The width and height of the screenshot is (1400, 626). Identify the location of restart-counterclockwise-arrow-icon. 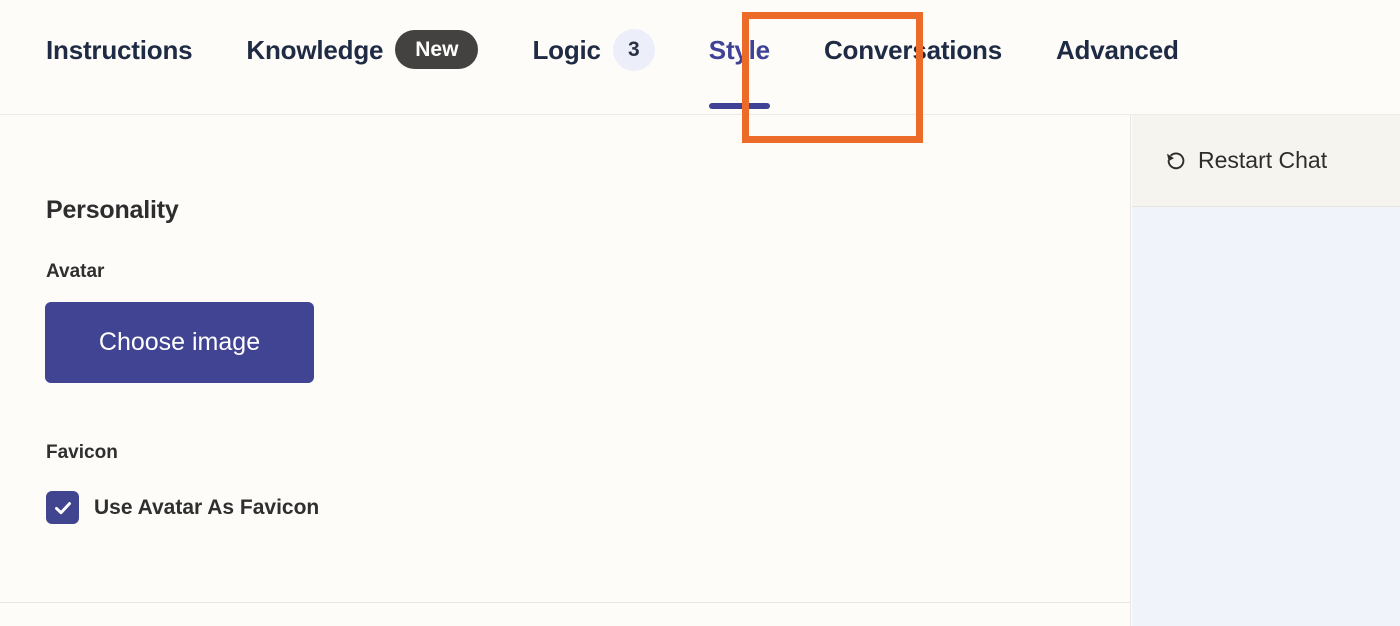
(1176, 160).